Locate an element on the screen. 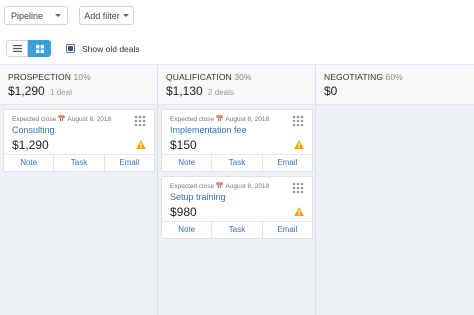 Image resolution: width=474 pixels, height=315 pixels. stage-amount: $1,130 2 deals is located at coordinates (200, 91).